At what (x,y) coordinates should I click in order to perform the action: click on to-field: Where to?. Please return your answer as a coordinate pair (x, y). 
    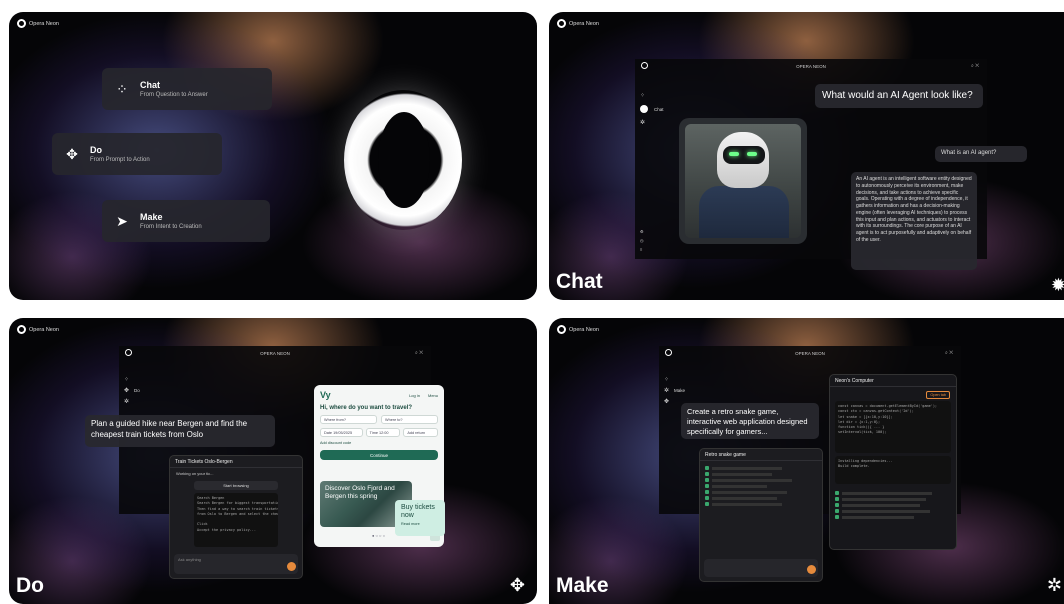
    Looking at the image, I should click on (409, 419).